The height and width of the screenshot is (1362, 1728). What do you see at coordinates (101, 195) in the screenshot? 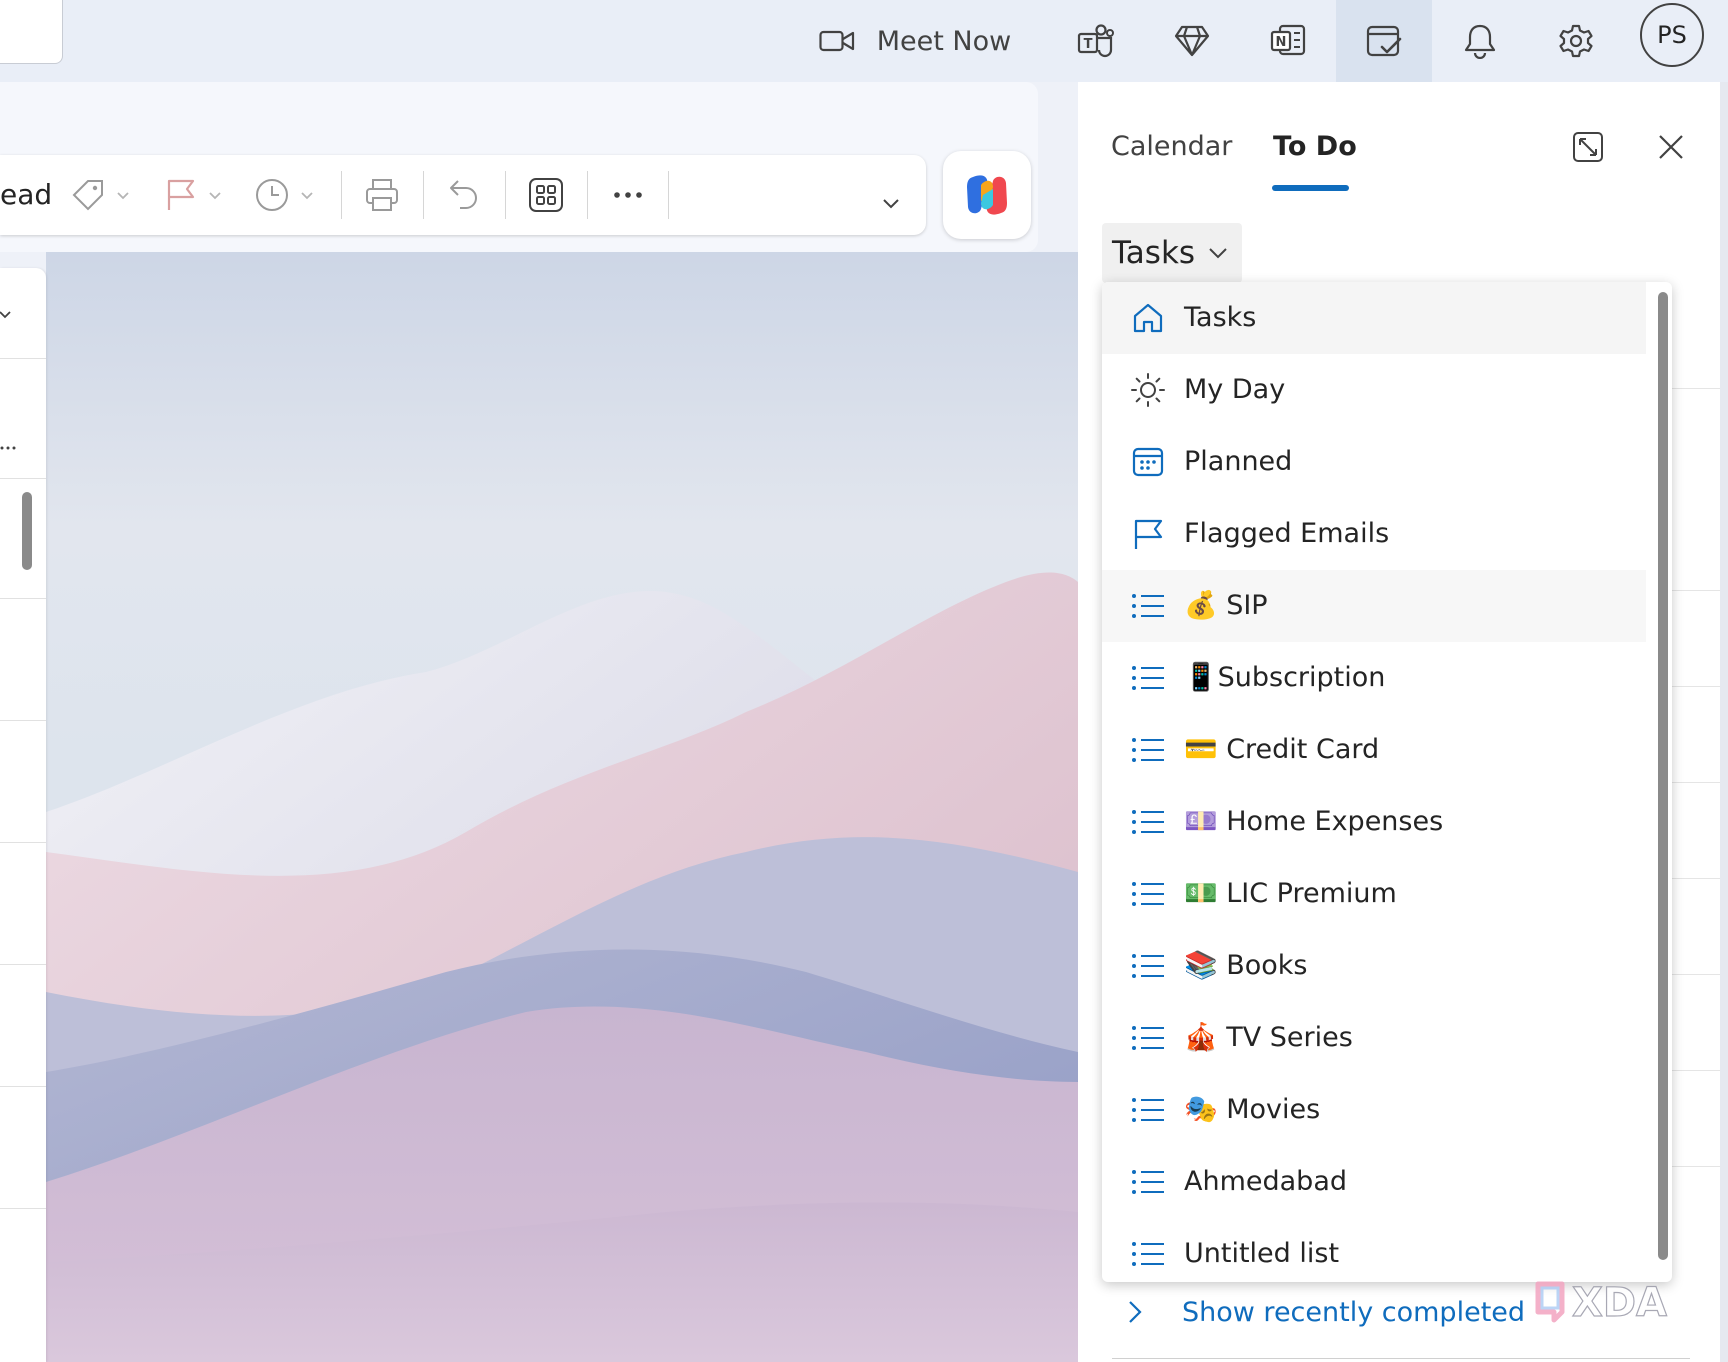
I see `categorize-button` at bounding box center [101, 195].